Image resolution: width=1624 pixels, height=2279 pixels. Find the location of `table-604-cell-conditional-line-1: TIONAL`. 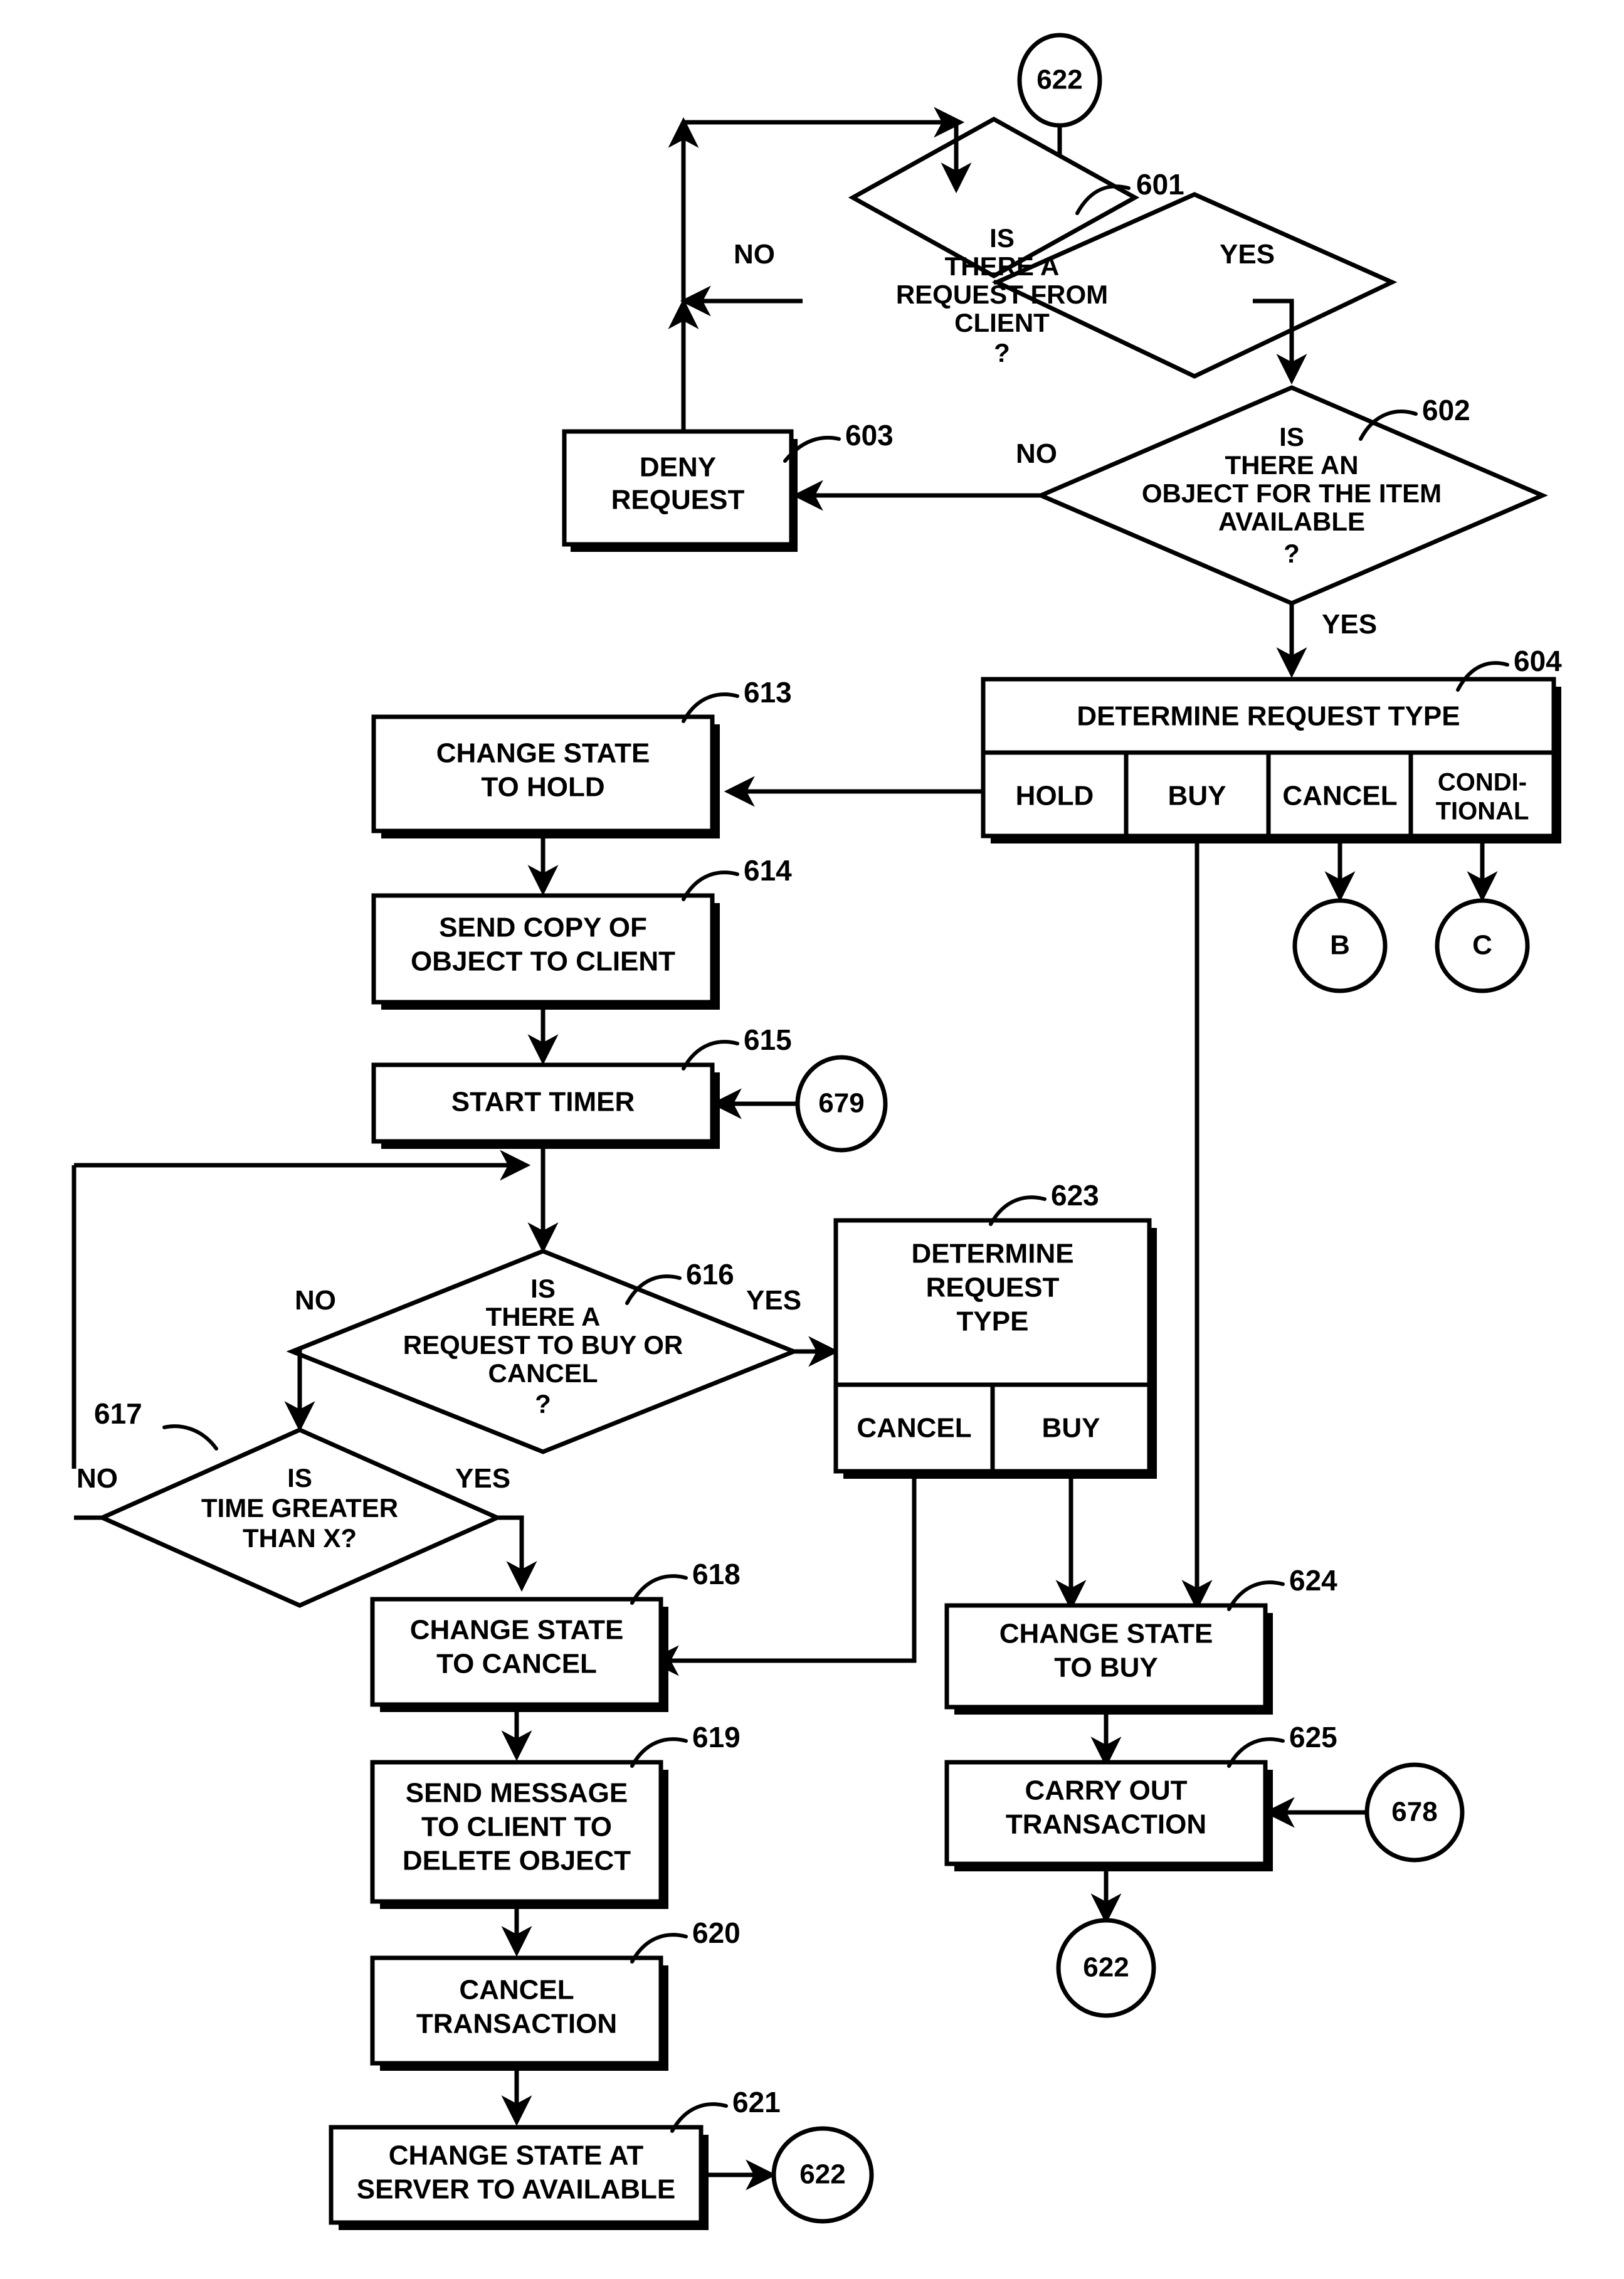

table-604-cell-conditional-line-1: TIONAL is located at coordinates (1482, 811).